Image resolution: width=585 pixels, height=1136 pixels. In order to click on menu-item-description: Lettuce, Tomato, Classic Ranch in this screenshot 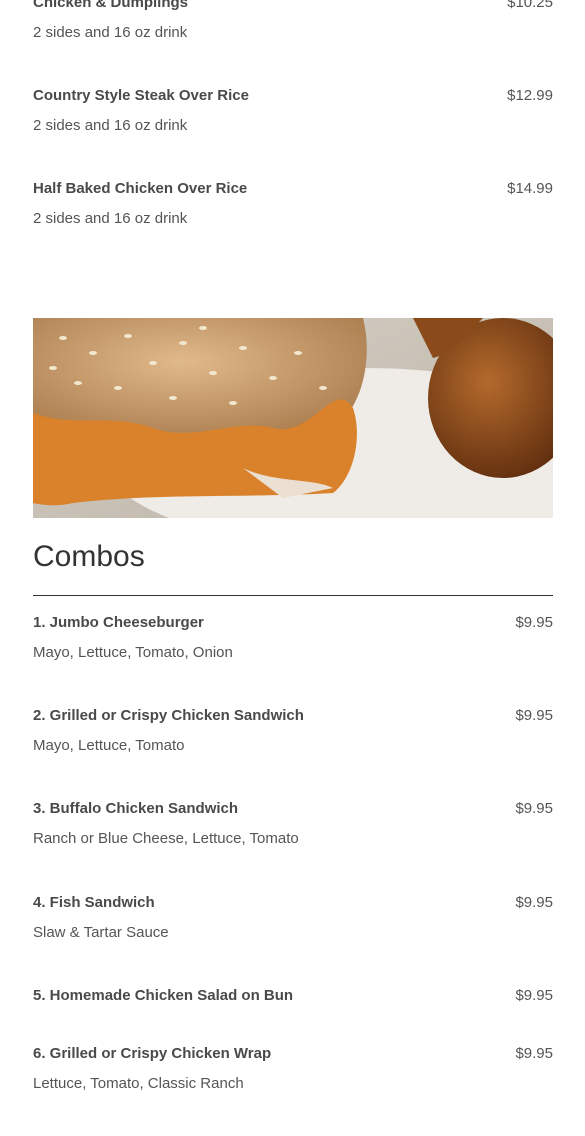, I will do `click(138, 1083)`.